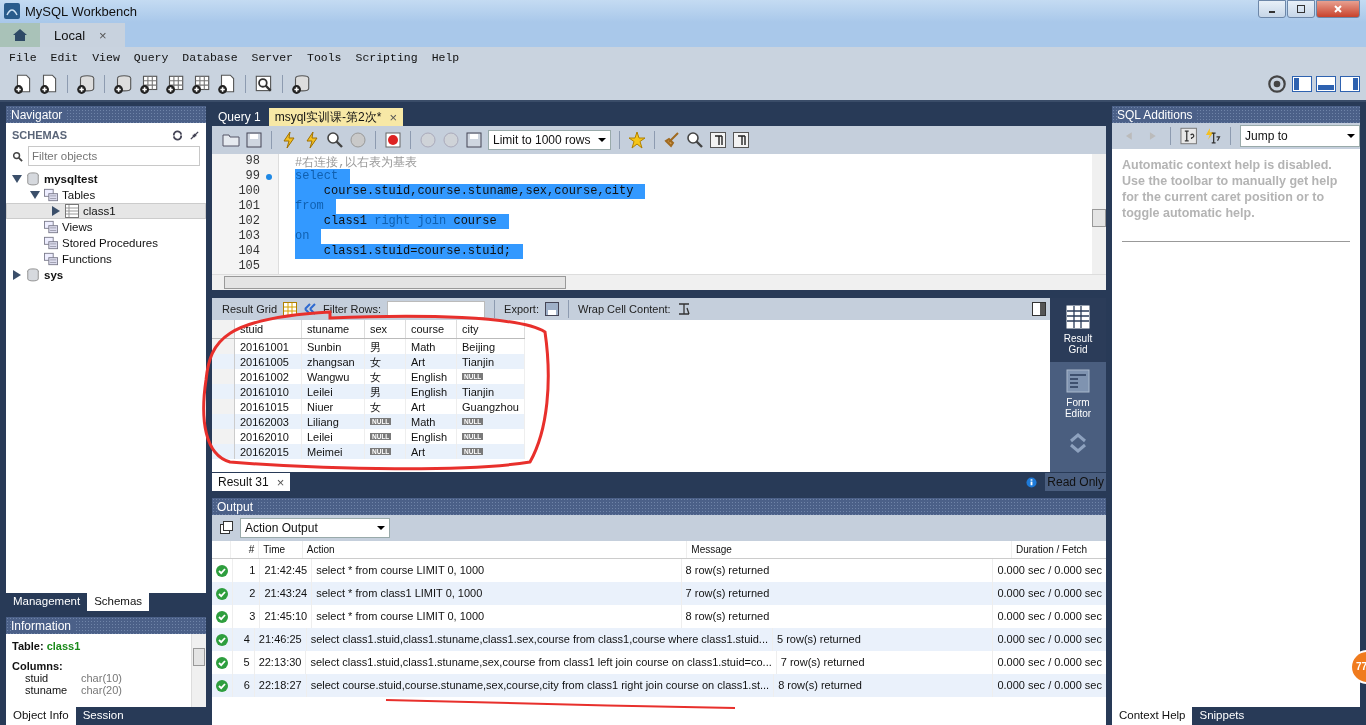 The image size is (1366, 725). I want to click on result-tab: Result 31 ×, so click(251, 482).